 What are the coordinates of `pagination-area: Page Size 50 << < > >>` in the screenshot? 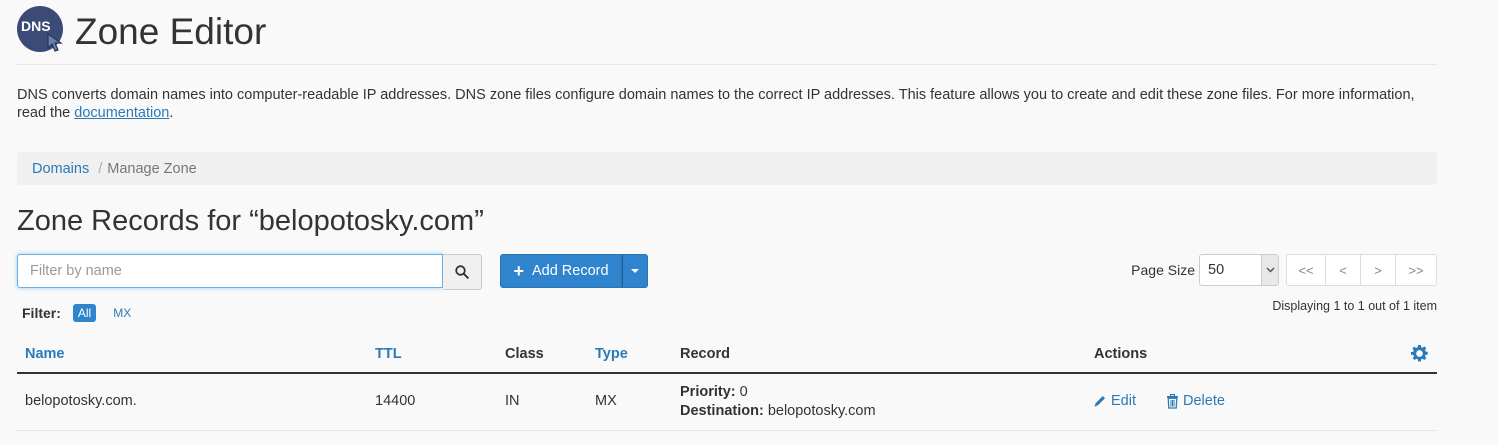 It's located at (1284, 270).